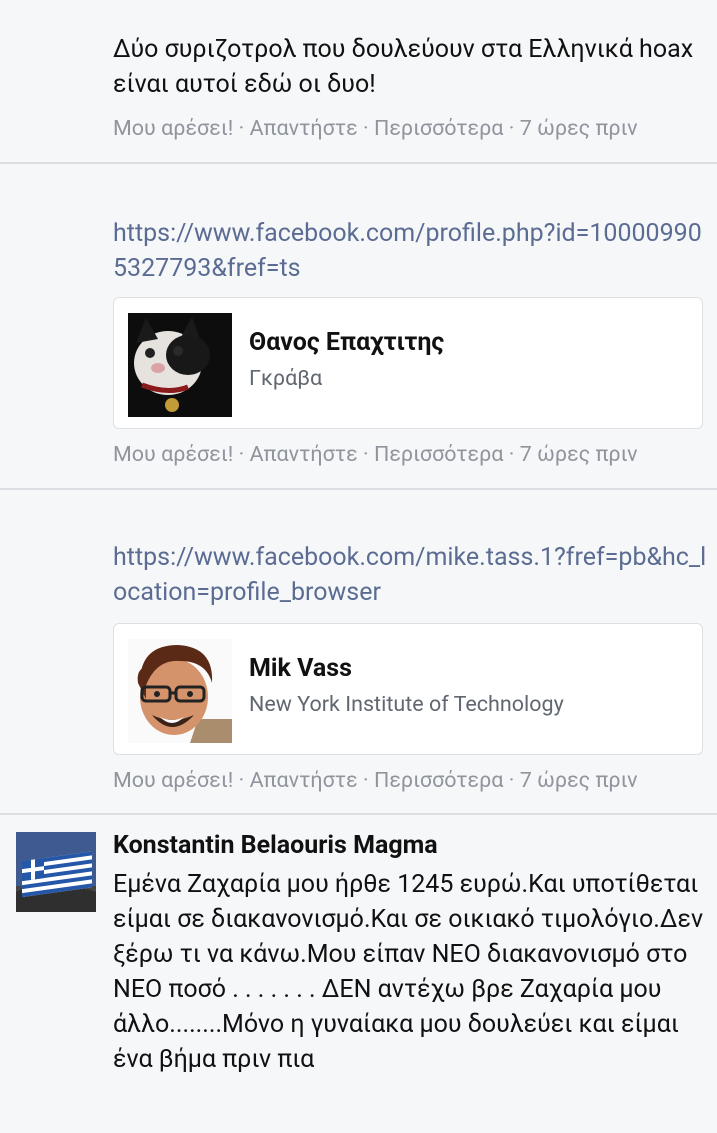 Image resolution: width=717 pixels, height=1133 pixels. What do you see at coordinates (408, 363) in the screenshot?
I see `profile-card: Θανος Επαχτιτης Γκράβα` at bounding box center [408, 363].